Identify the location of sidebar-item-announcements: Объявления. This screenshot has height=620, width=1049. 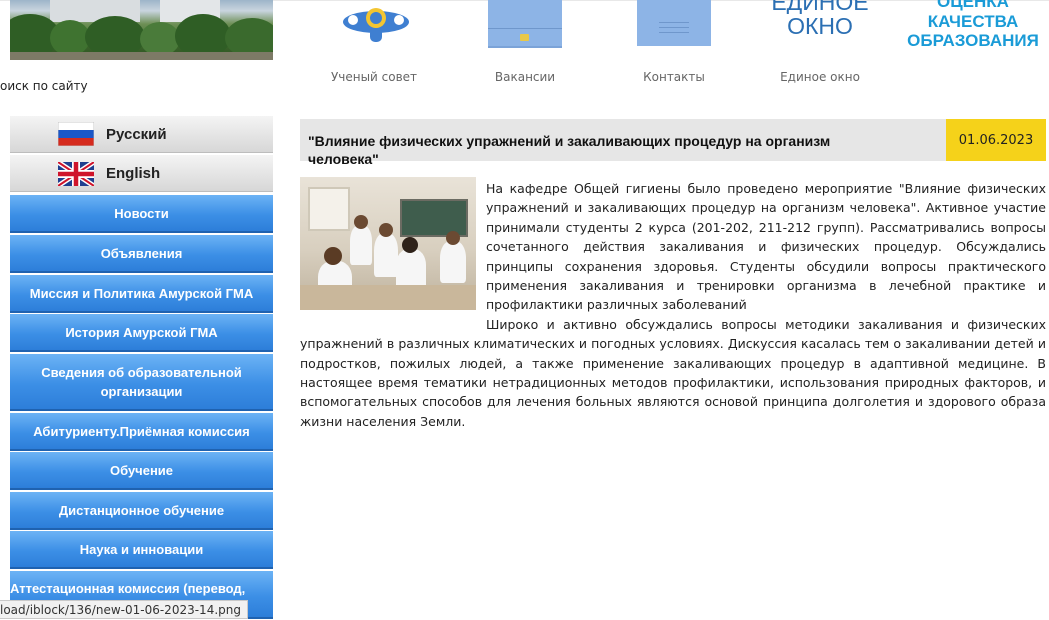
(141, 254).